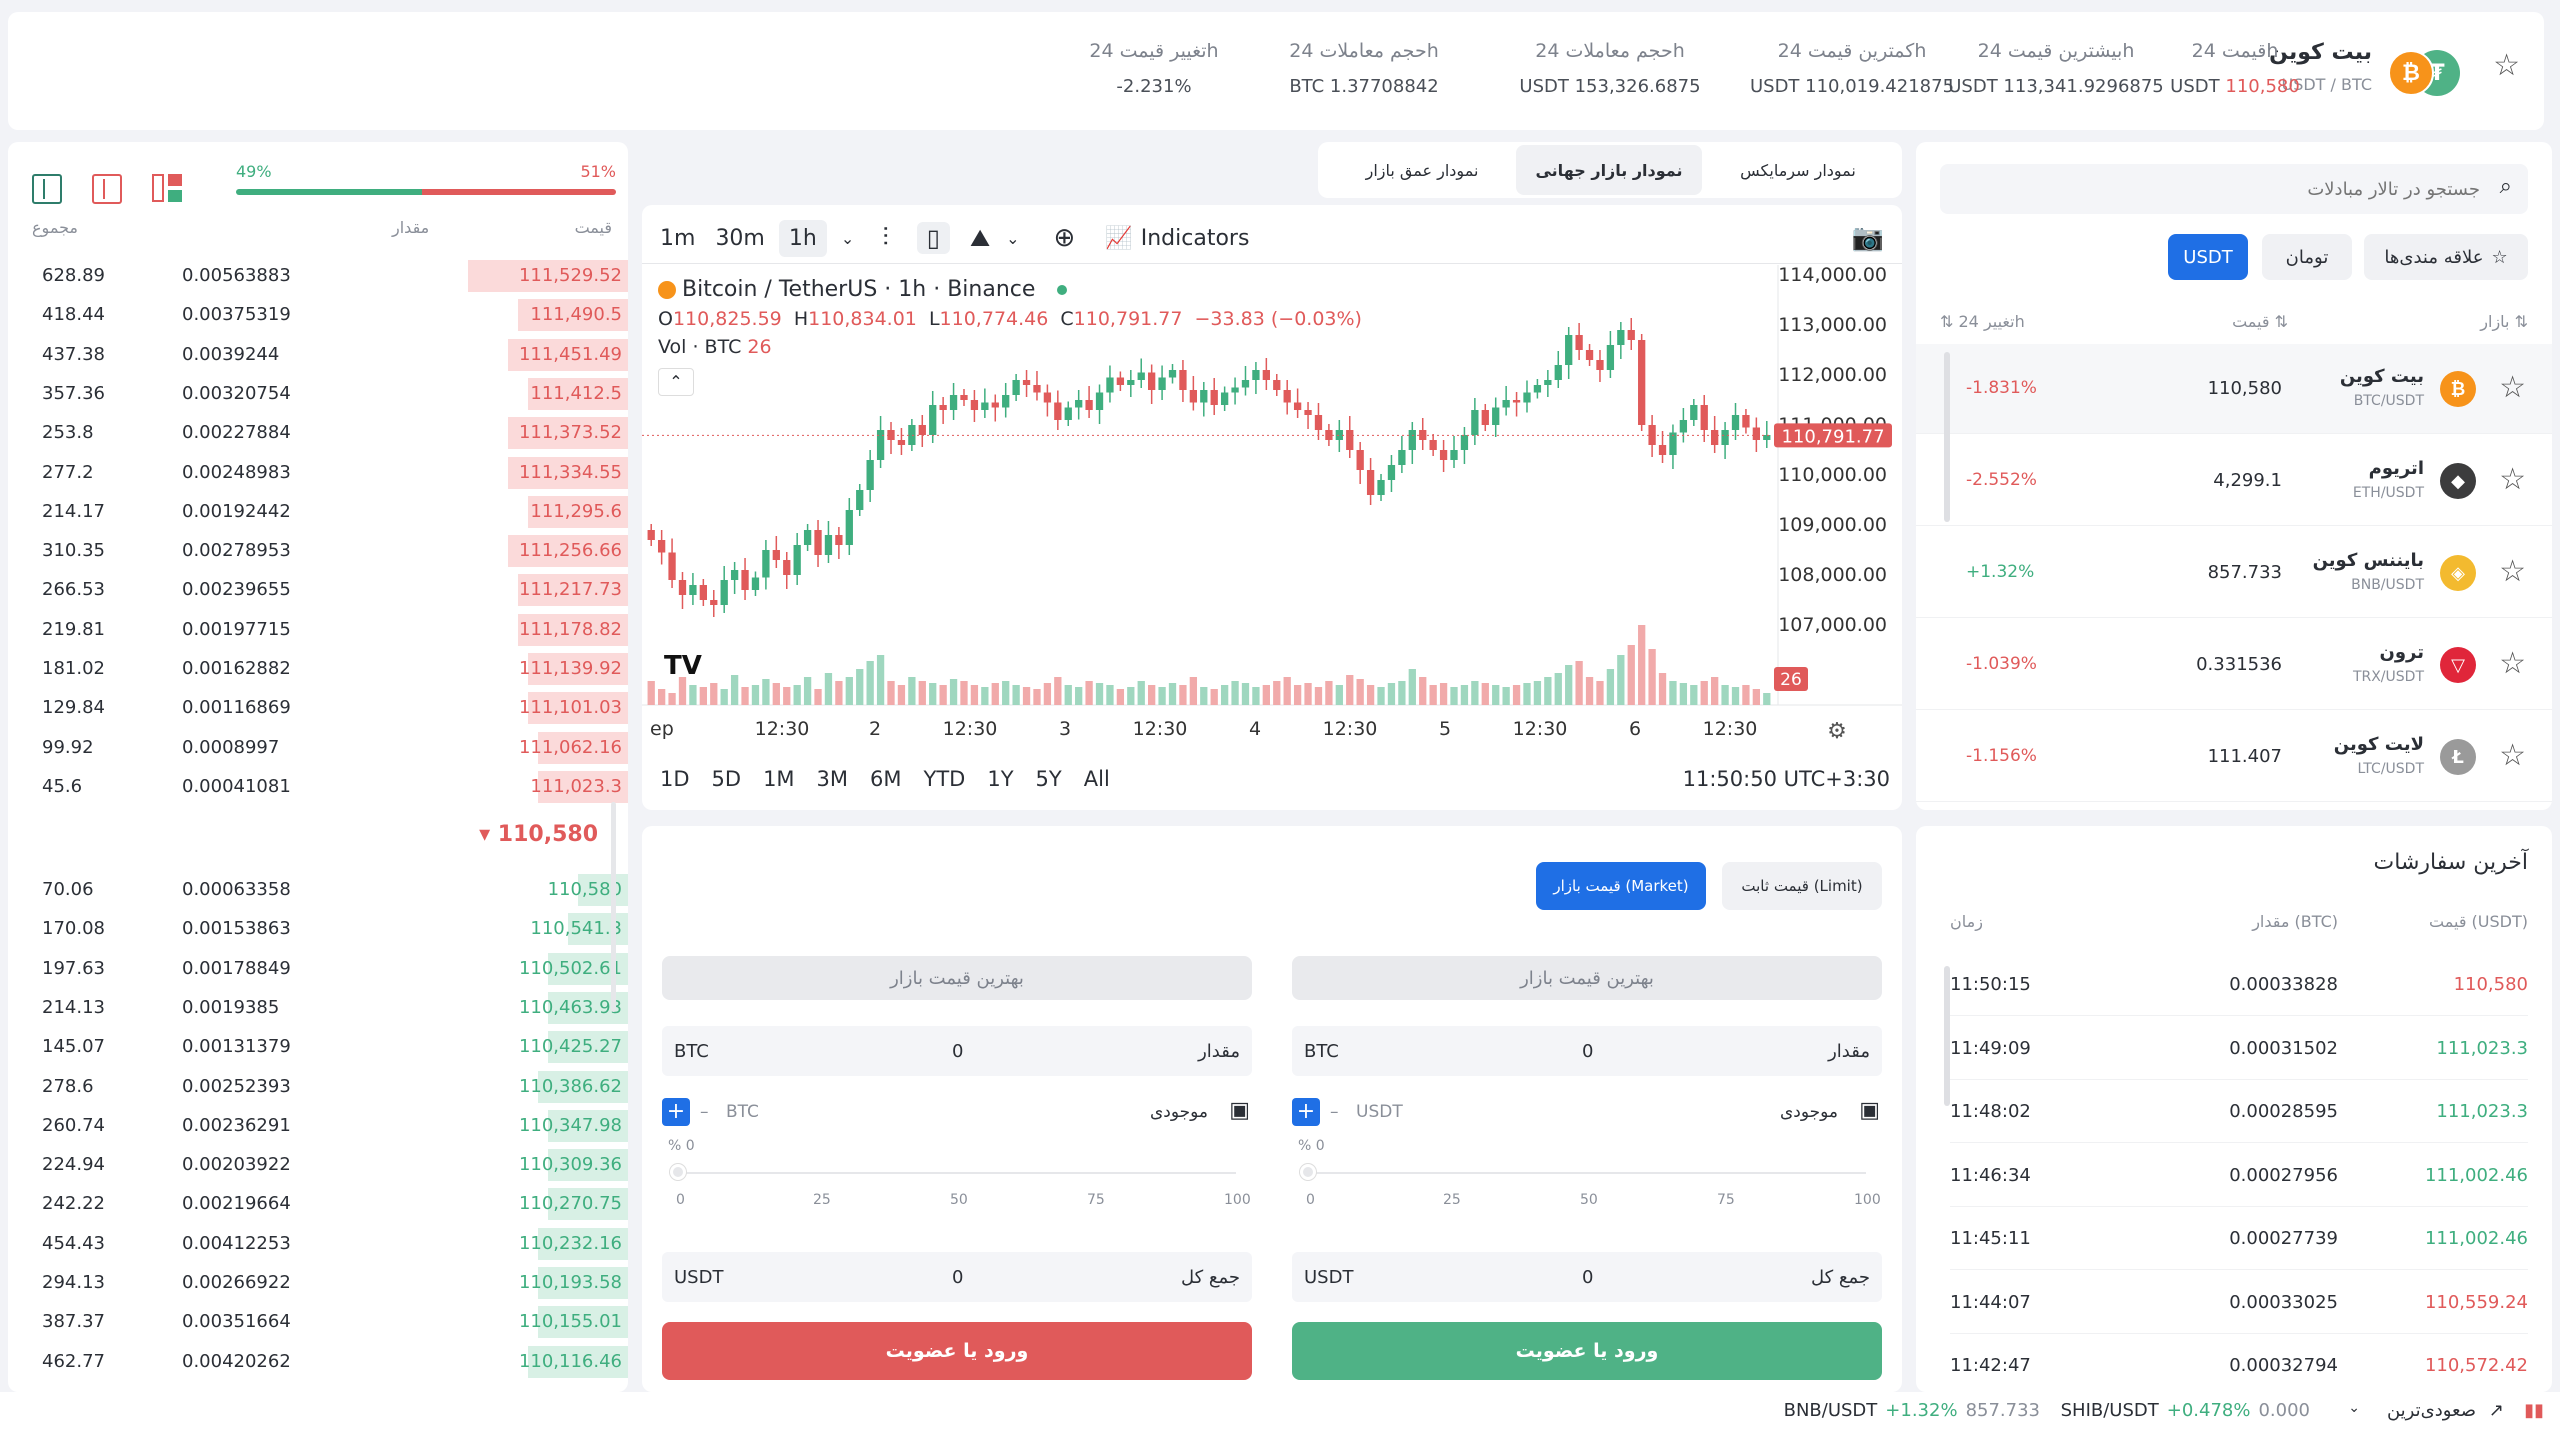 The width and height of the screenshot is (2560, 1430). I want to click on orderbook-row: 278.6 0.00252393 110,386.62, so click(328, 1085).